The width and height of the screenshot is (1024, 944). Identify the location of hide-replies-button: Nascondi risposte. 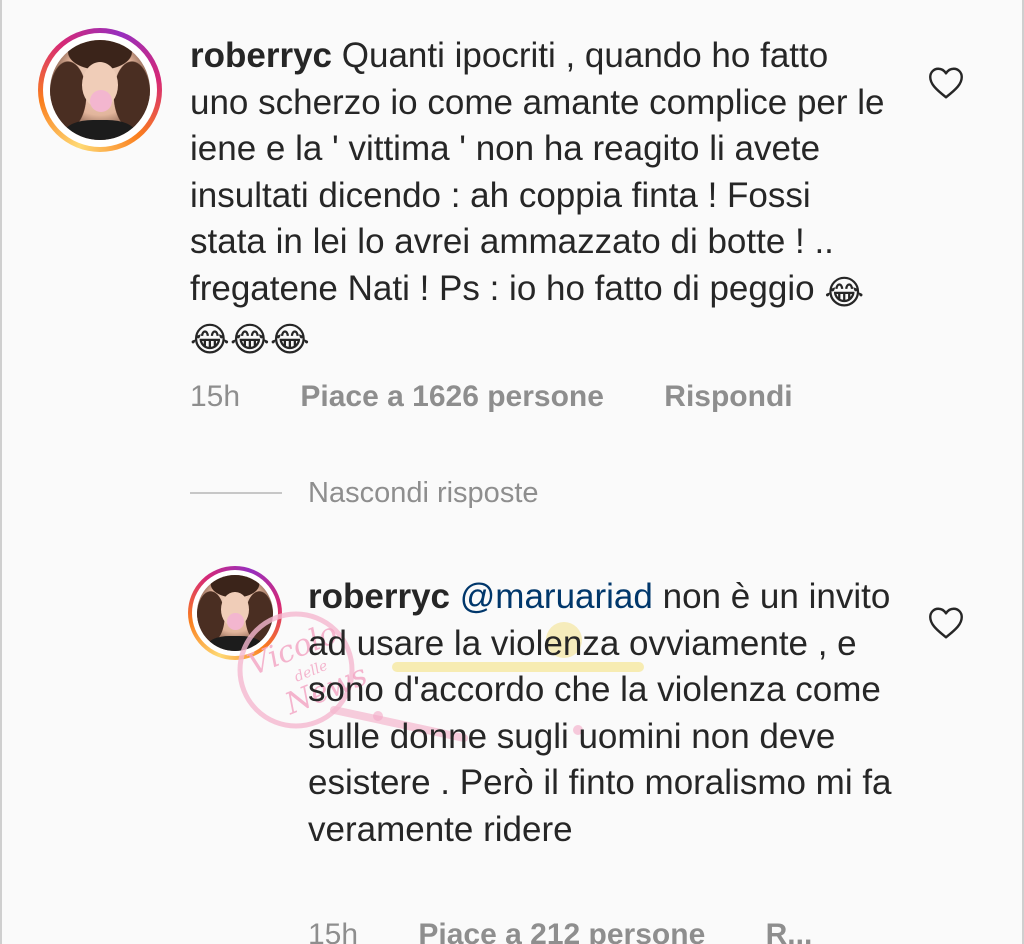
(364, 493).